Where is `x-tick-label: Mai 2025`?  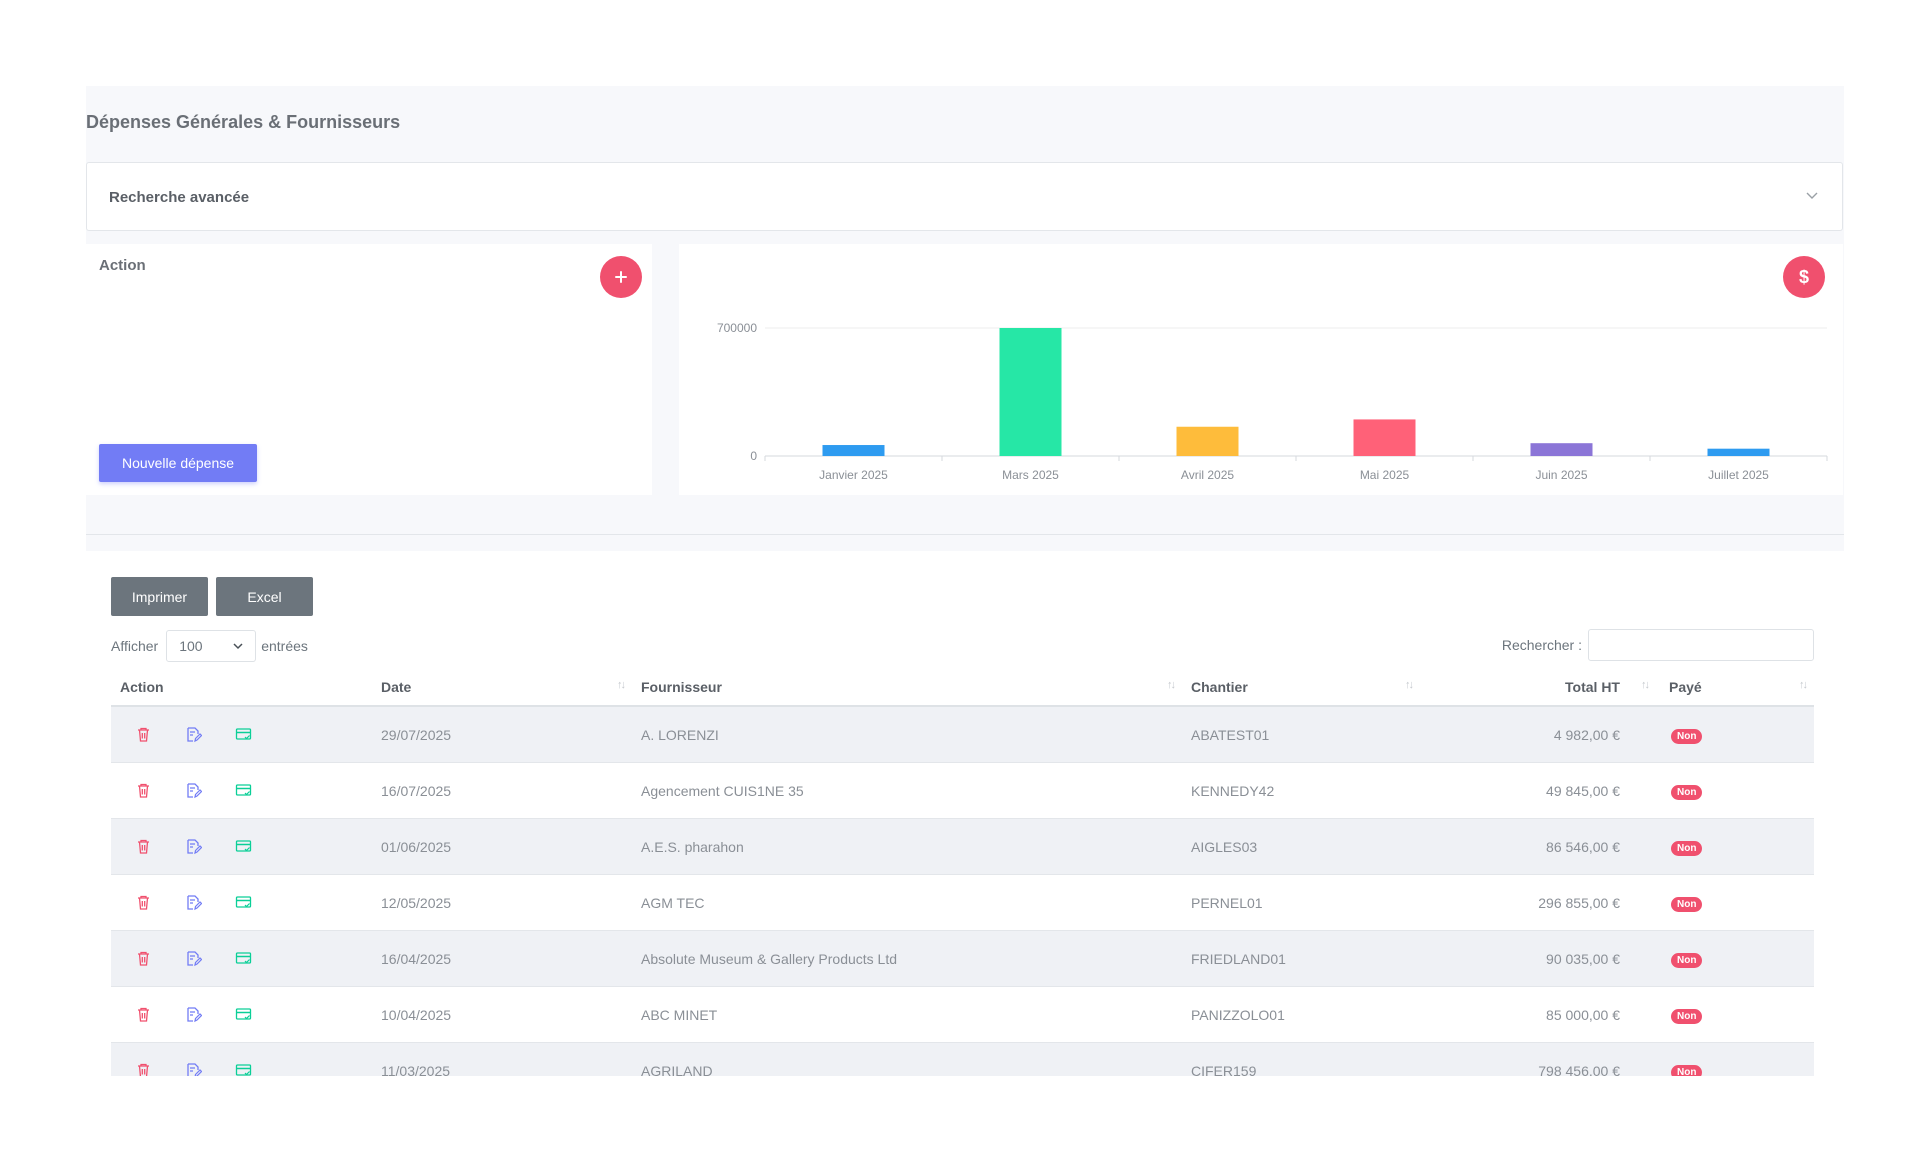 x-tick-label: Mai 2025 is located at coordinates (1385, 475).